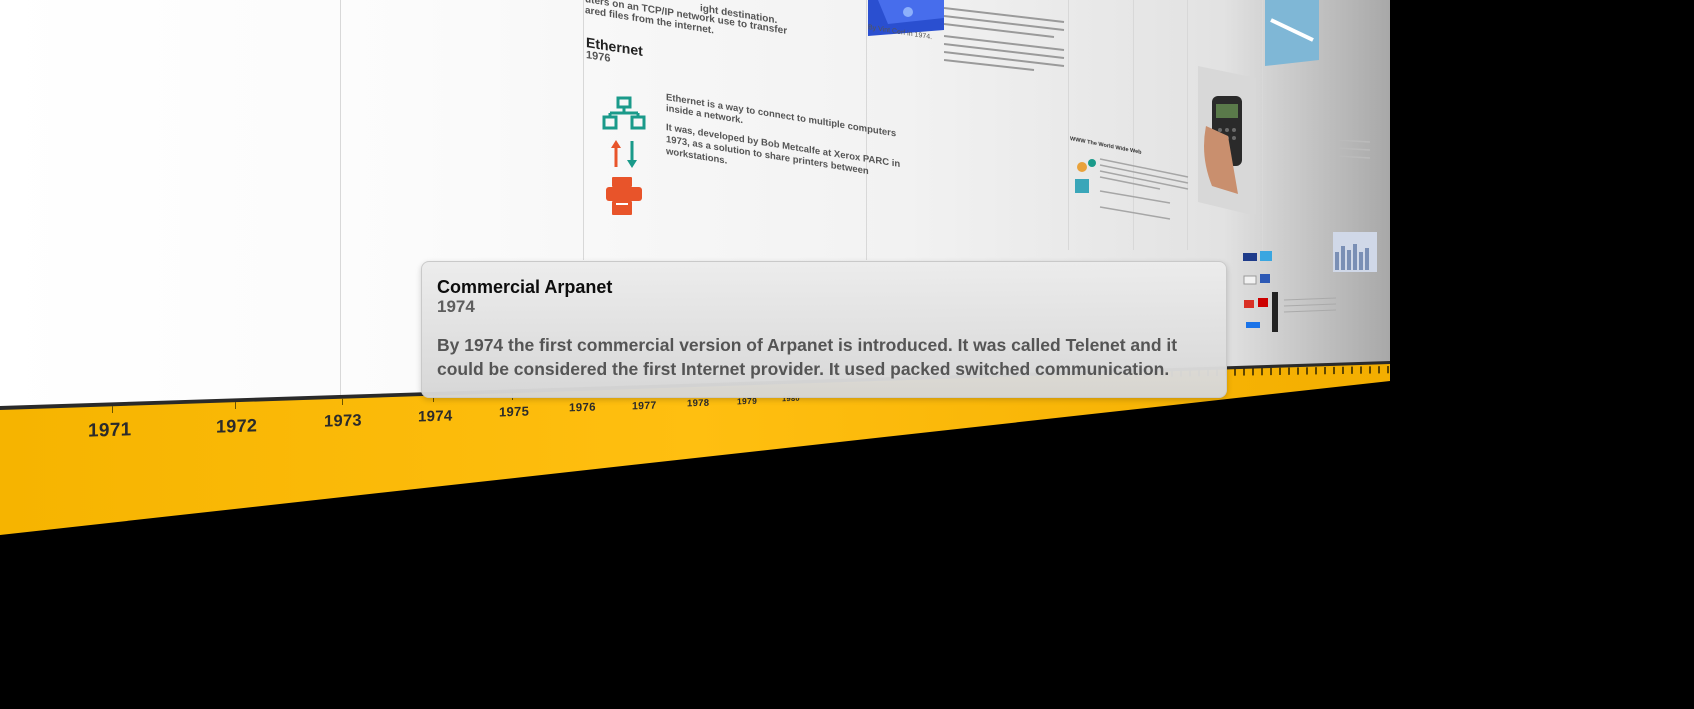 Image resolution: width=1694 pixels, height=709 pixels. Describe the element at coordinates (624, 155) in the screenshot. I see `network-printer-icon` at that location.